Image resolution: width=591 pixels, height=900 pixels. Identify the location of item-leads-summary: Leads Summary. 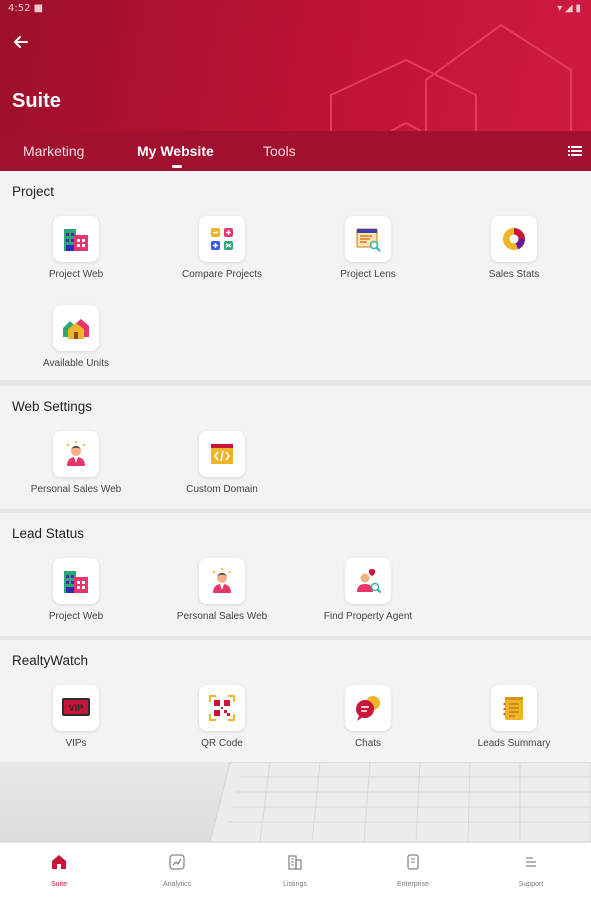
(514, 717).